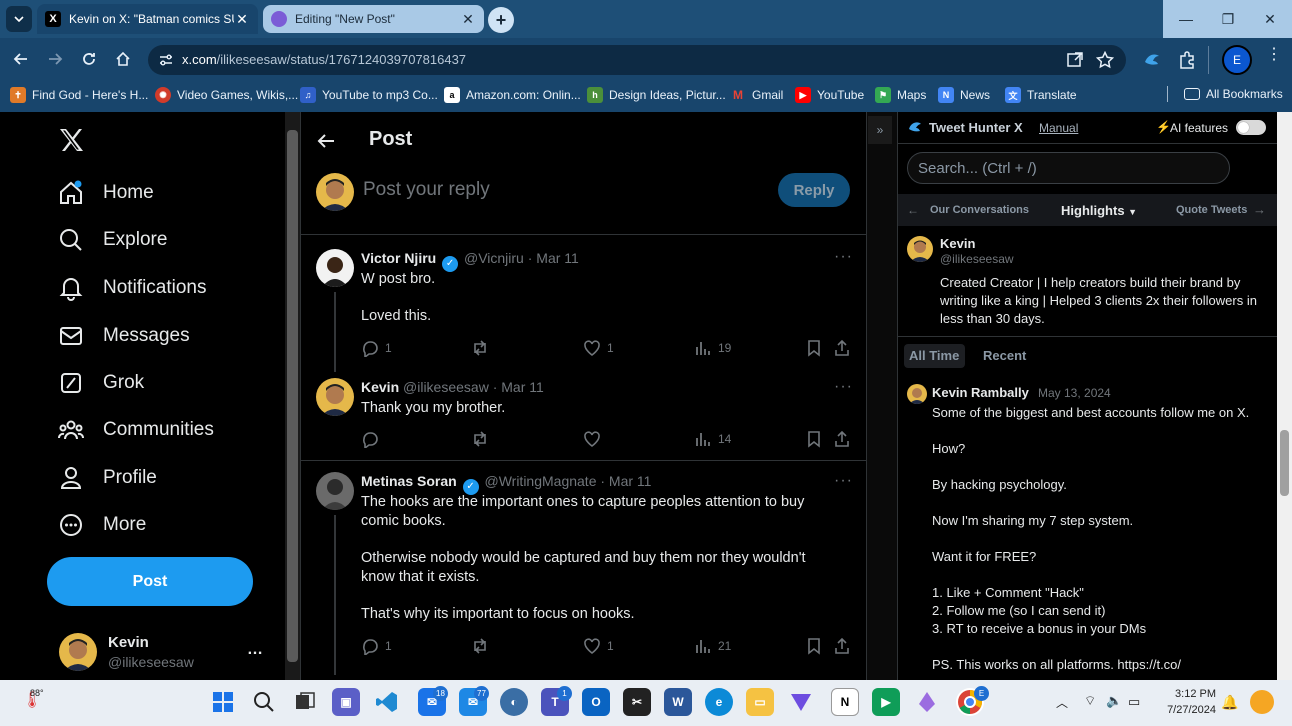 The image size is (1292, 726). What do you see at coordinates (78, 652) in the screenshot?
I see `account-avatar` at bounding box center [78, 652].